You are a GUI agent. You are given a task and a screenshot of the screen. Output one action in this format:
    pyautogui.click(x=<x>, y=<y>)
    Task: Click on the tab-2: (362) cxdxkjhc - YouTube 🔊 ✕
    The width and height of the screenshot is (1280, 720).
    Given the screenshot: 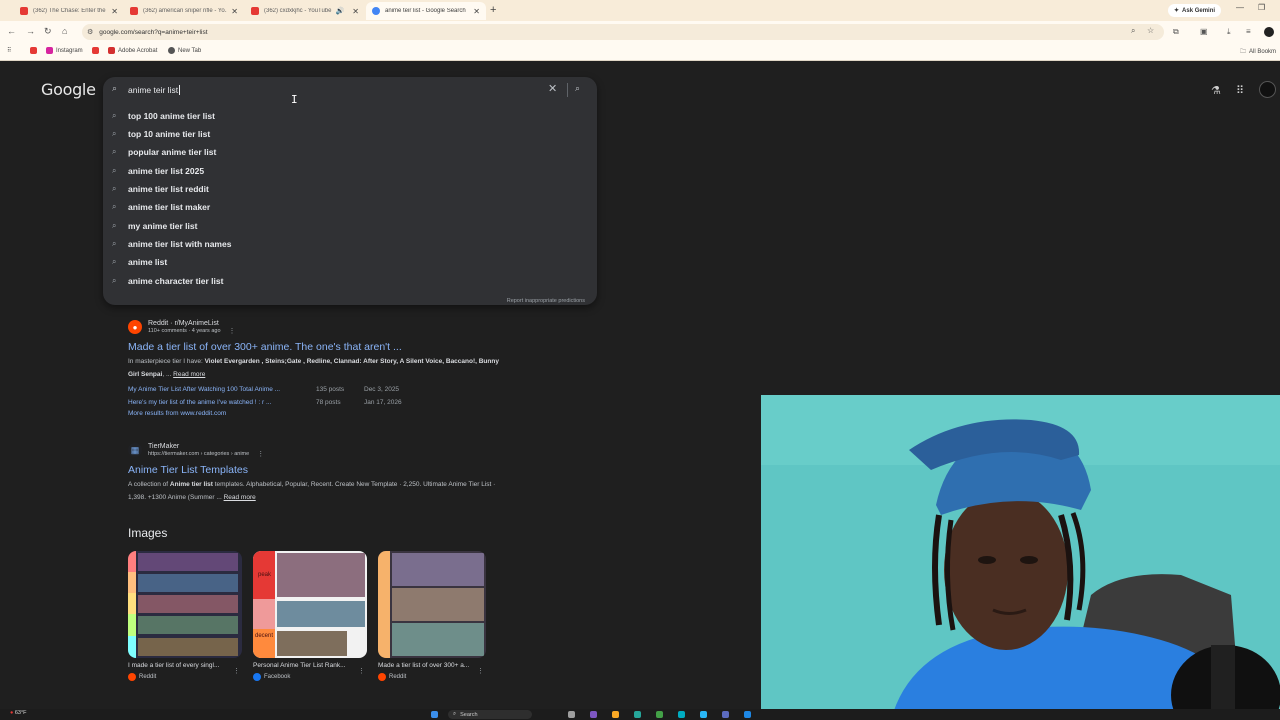 What is the action you would take?
    pyautogui.click(x=305, y=11)
    